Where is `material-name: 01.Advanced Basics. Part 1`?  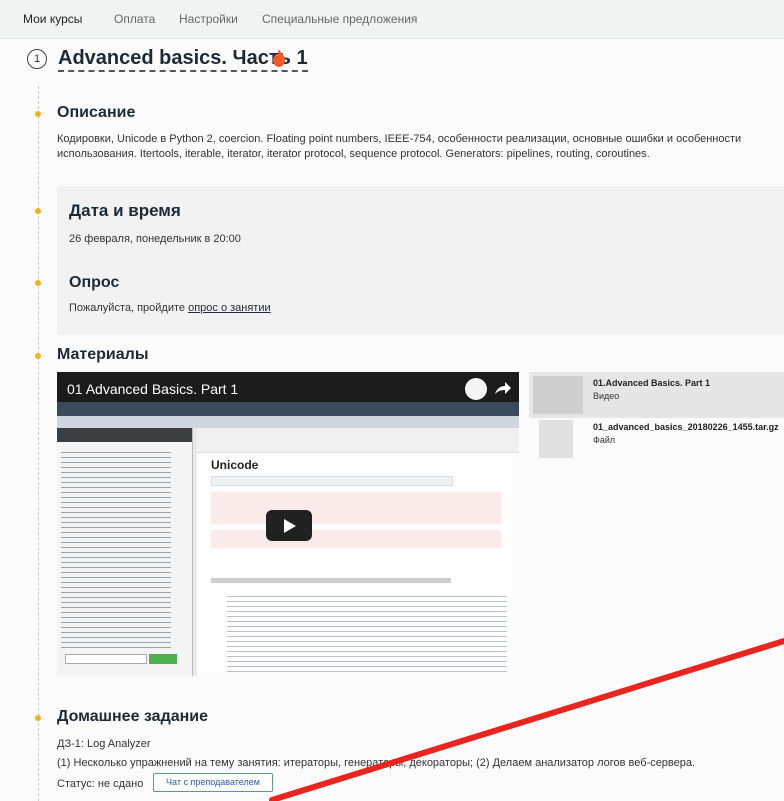 material-name: 01.Advanced Basics. Part 1 is located at coordinates (652, 383).